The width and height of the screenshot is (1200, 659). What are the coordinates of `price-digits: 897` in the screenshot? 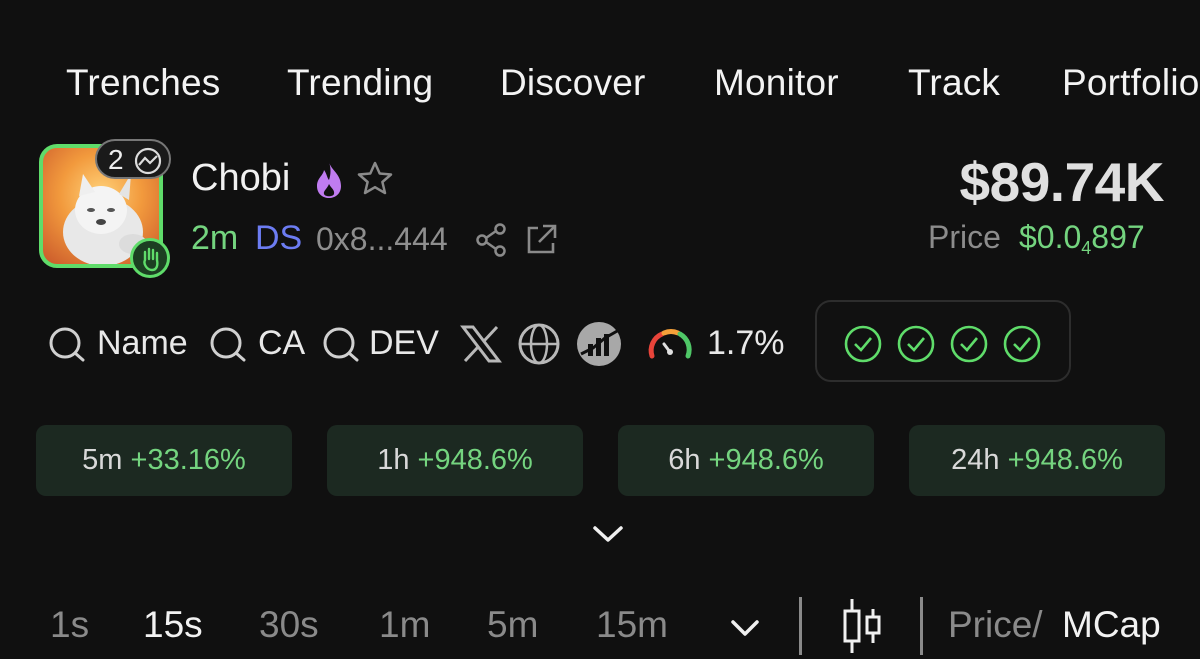 It's located at (1118, 237).